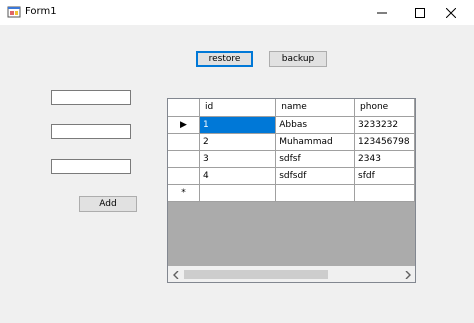 This screenshot has width=474, height=323. What do you see at coordinates (238, 108) in the screenshot?
I see `column-header-id: id` at bounding box center [238, 108].